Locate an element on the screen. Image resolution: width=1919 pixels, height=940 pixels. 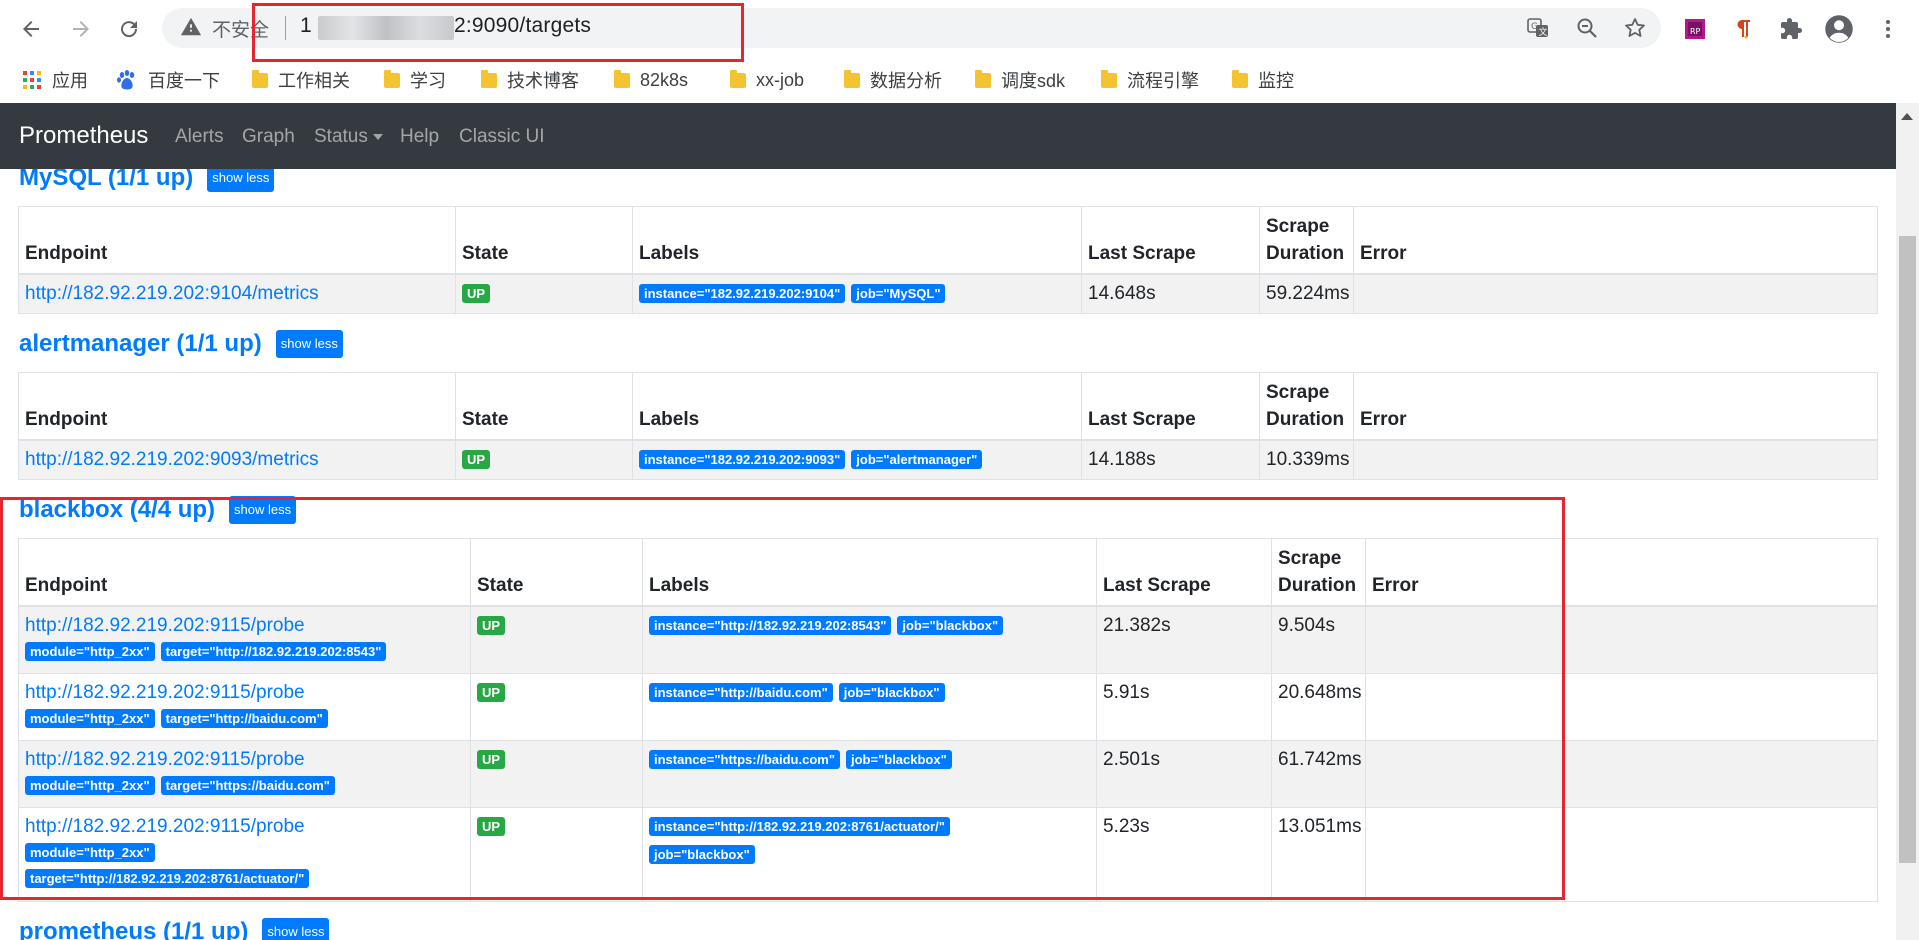
nav-graph: Graph is located at coordinates (268, 137).